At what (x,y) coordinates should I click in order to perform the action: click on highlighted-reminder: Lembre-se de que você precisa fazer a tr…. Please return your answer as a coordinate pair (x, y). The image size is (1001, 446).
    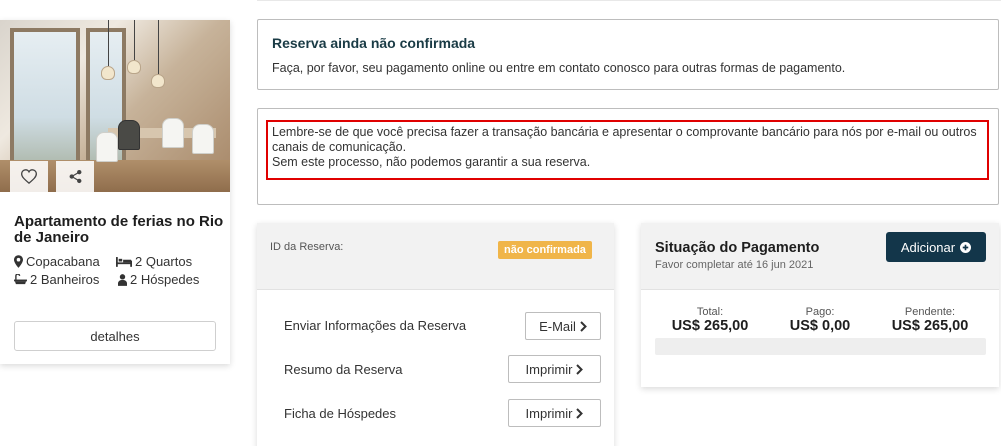
    Looking at the image, I should click on (627, 150).